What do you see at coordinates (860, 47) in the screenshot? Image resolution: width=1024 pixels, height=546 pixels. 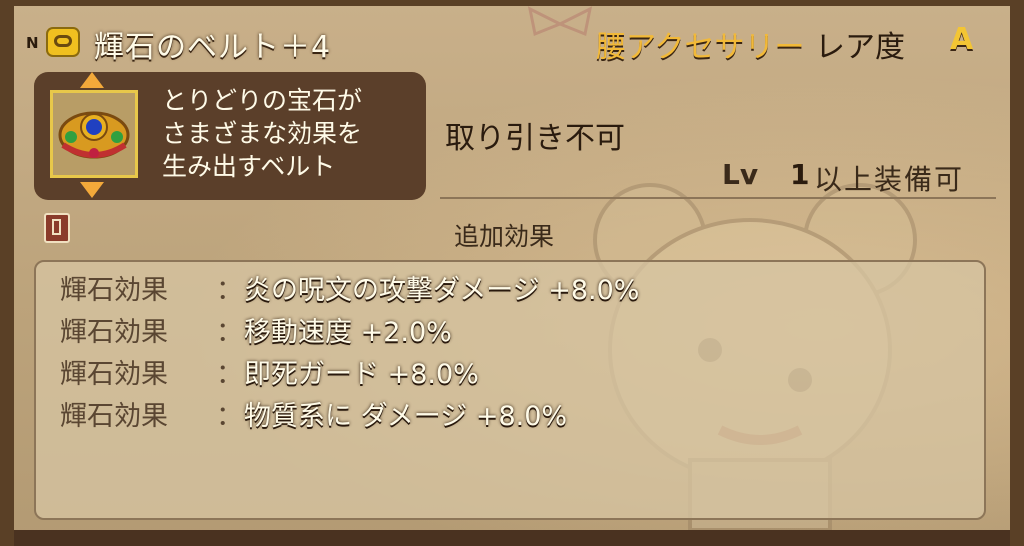 I see `rarity-label: レア度` at bounding box center [860, 47].